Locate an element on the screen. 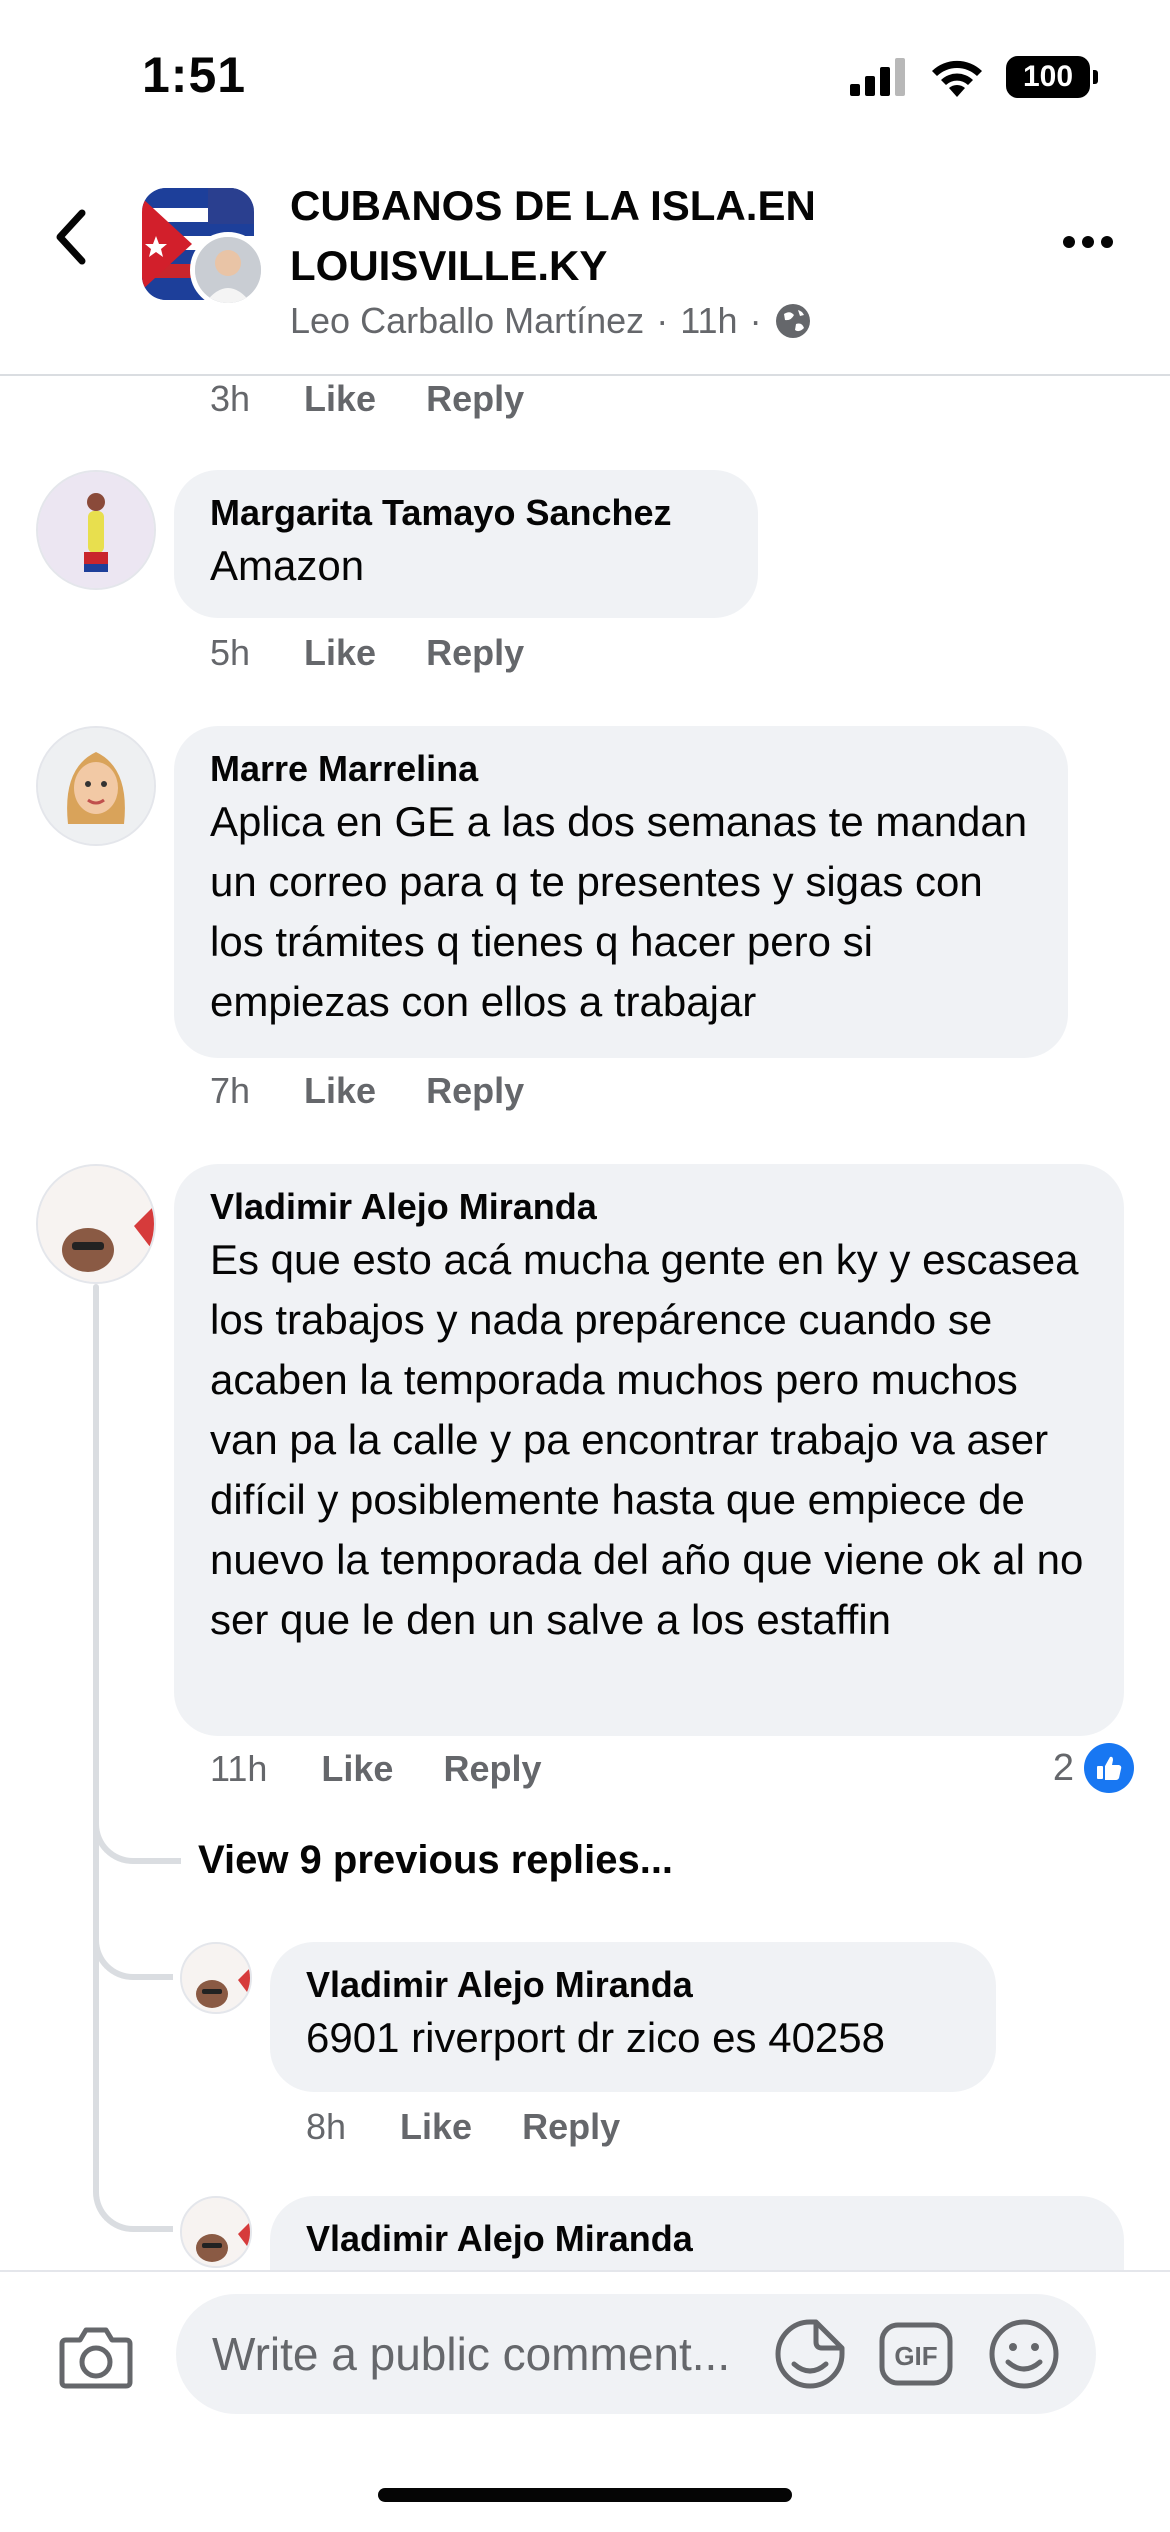 Image resolution: width=1170 pixels, height=2532 pixels. comment-actions: 3h Like Reply is located at coordinates (392, 399).